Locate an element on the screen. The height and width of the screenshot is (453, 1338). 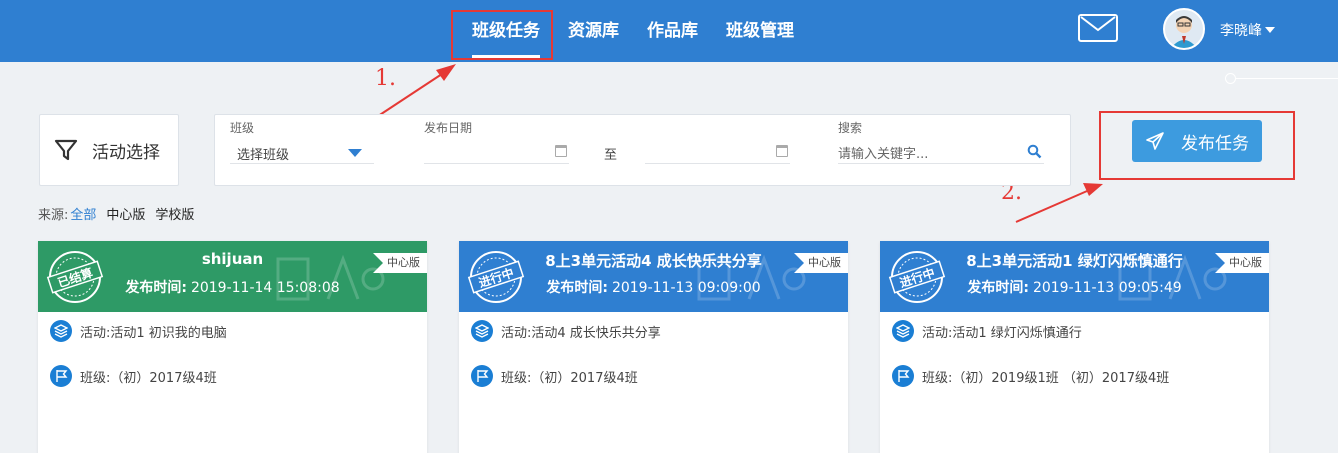
class-select-underline is located at coordinates (302, 163).